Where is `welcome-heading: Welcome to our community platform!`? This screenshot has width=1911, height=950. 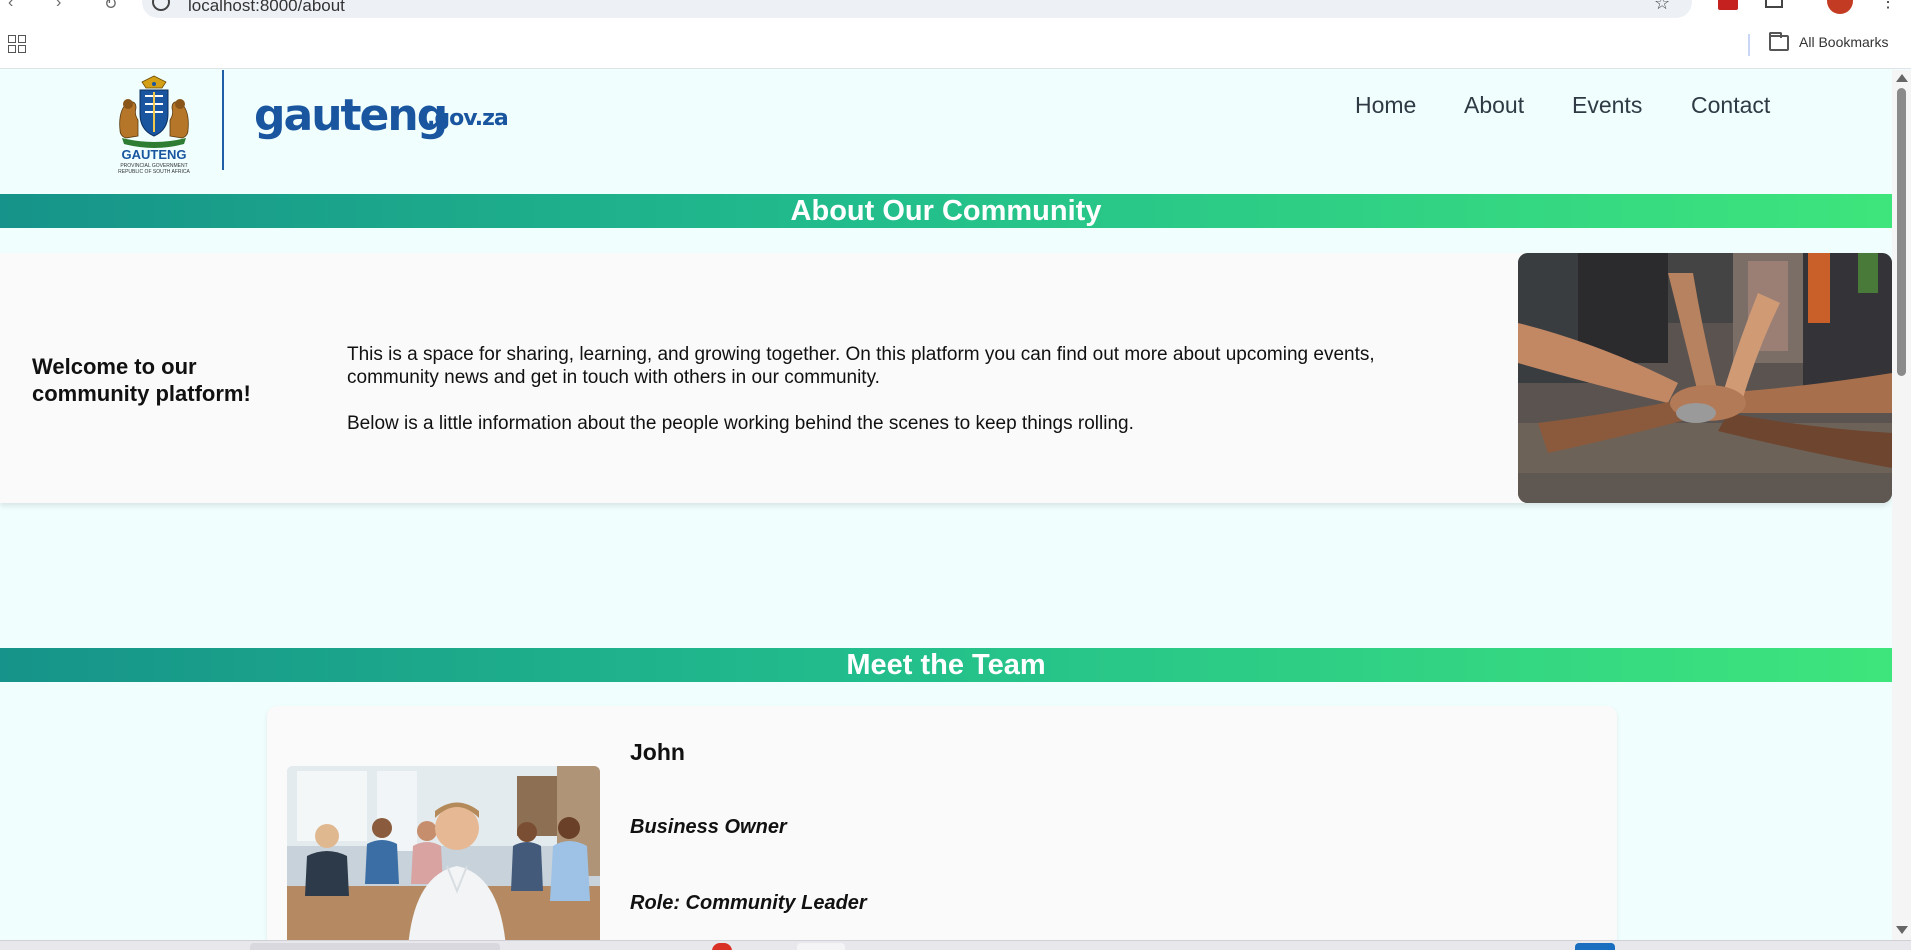 welcome-heading: Welcome to our community platform! is located at coordinates (141, 380).